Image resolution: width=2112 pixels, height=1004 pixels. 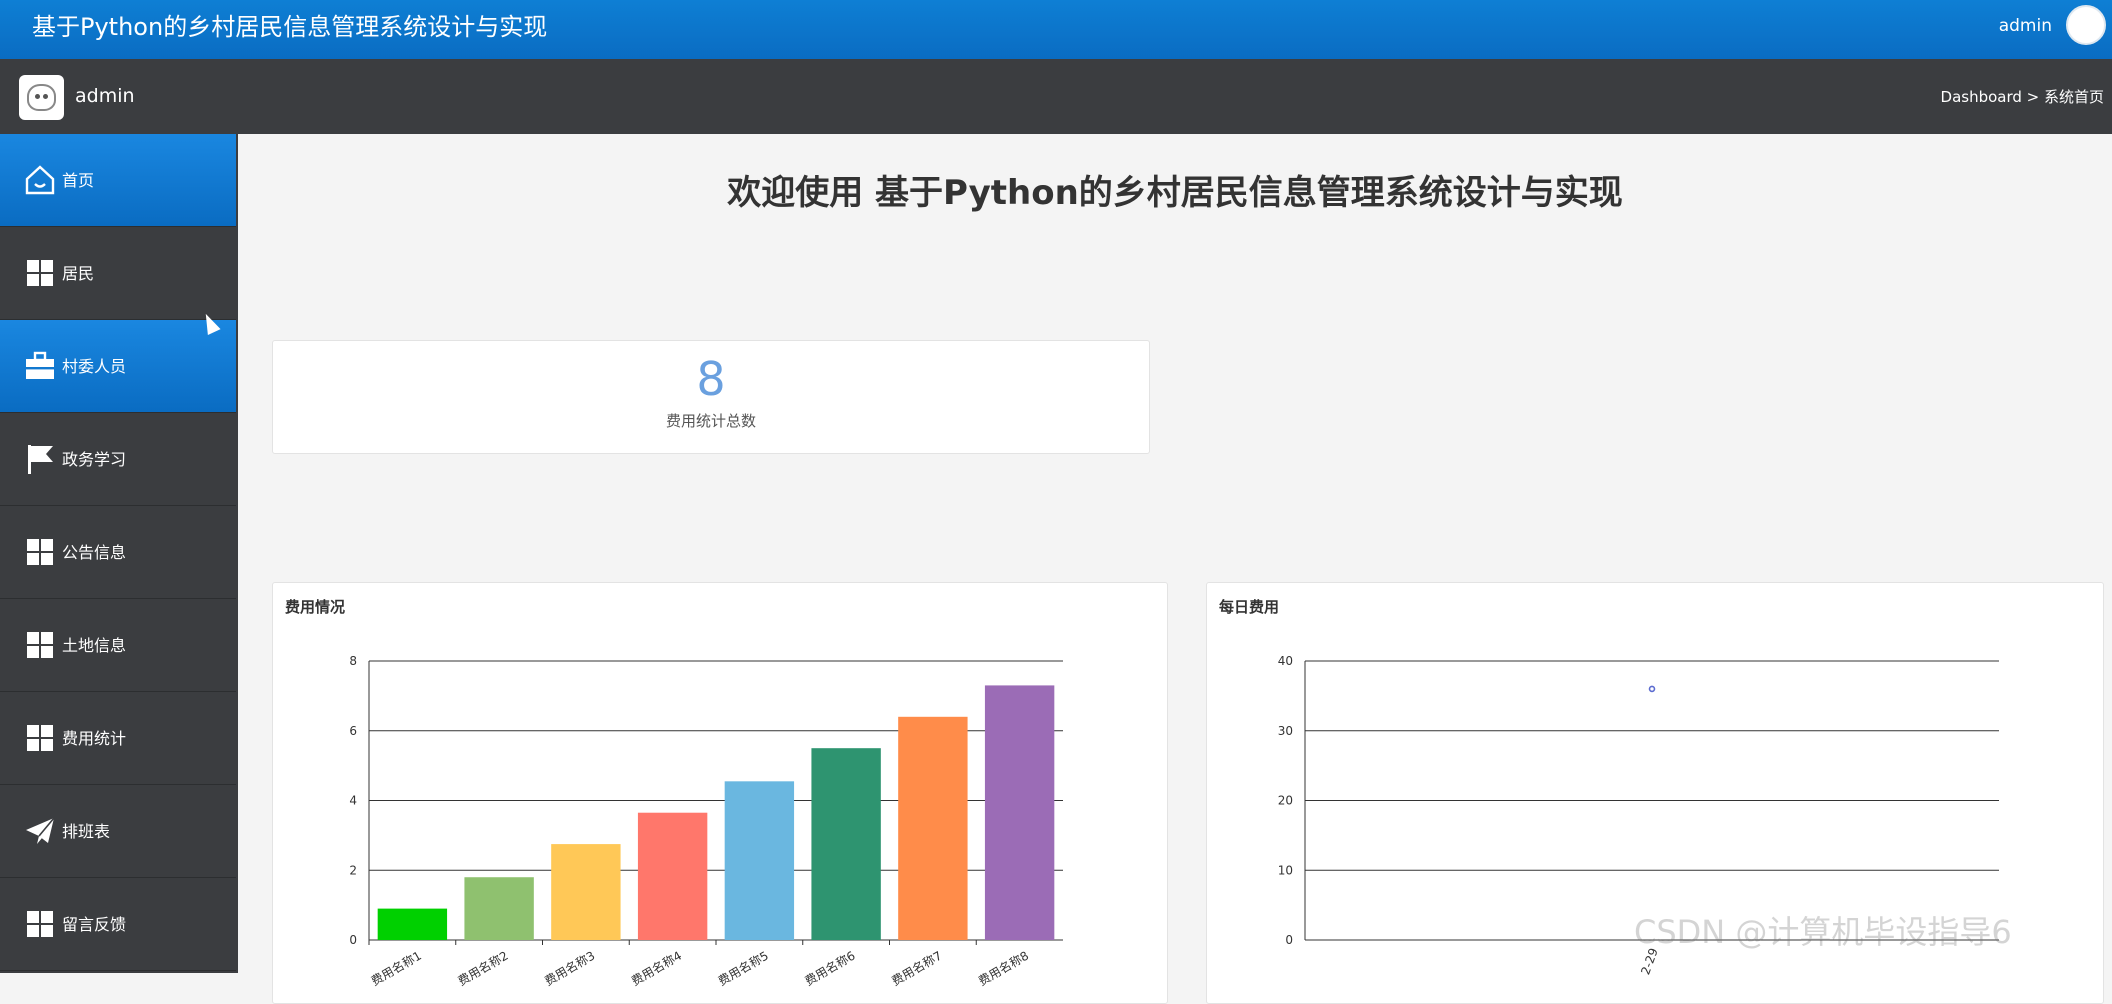 I want to click on sidebar: 首页 居民 村委人员 政务学习 公告信息 土地信息 费用统计 排班表 留言反馈, so click(x=119, y=553).